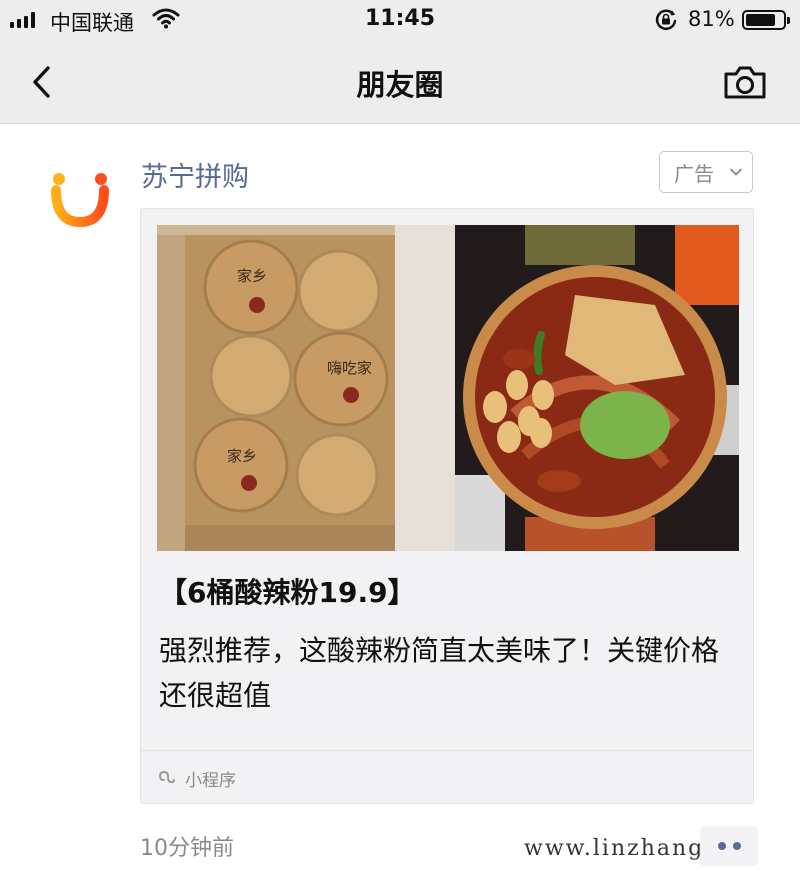 This screenshot has width=800, height=872. I want to click on advertiser-name: 苏宁拼购, so click(195, 174).